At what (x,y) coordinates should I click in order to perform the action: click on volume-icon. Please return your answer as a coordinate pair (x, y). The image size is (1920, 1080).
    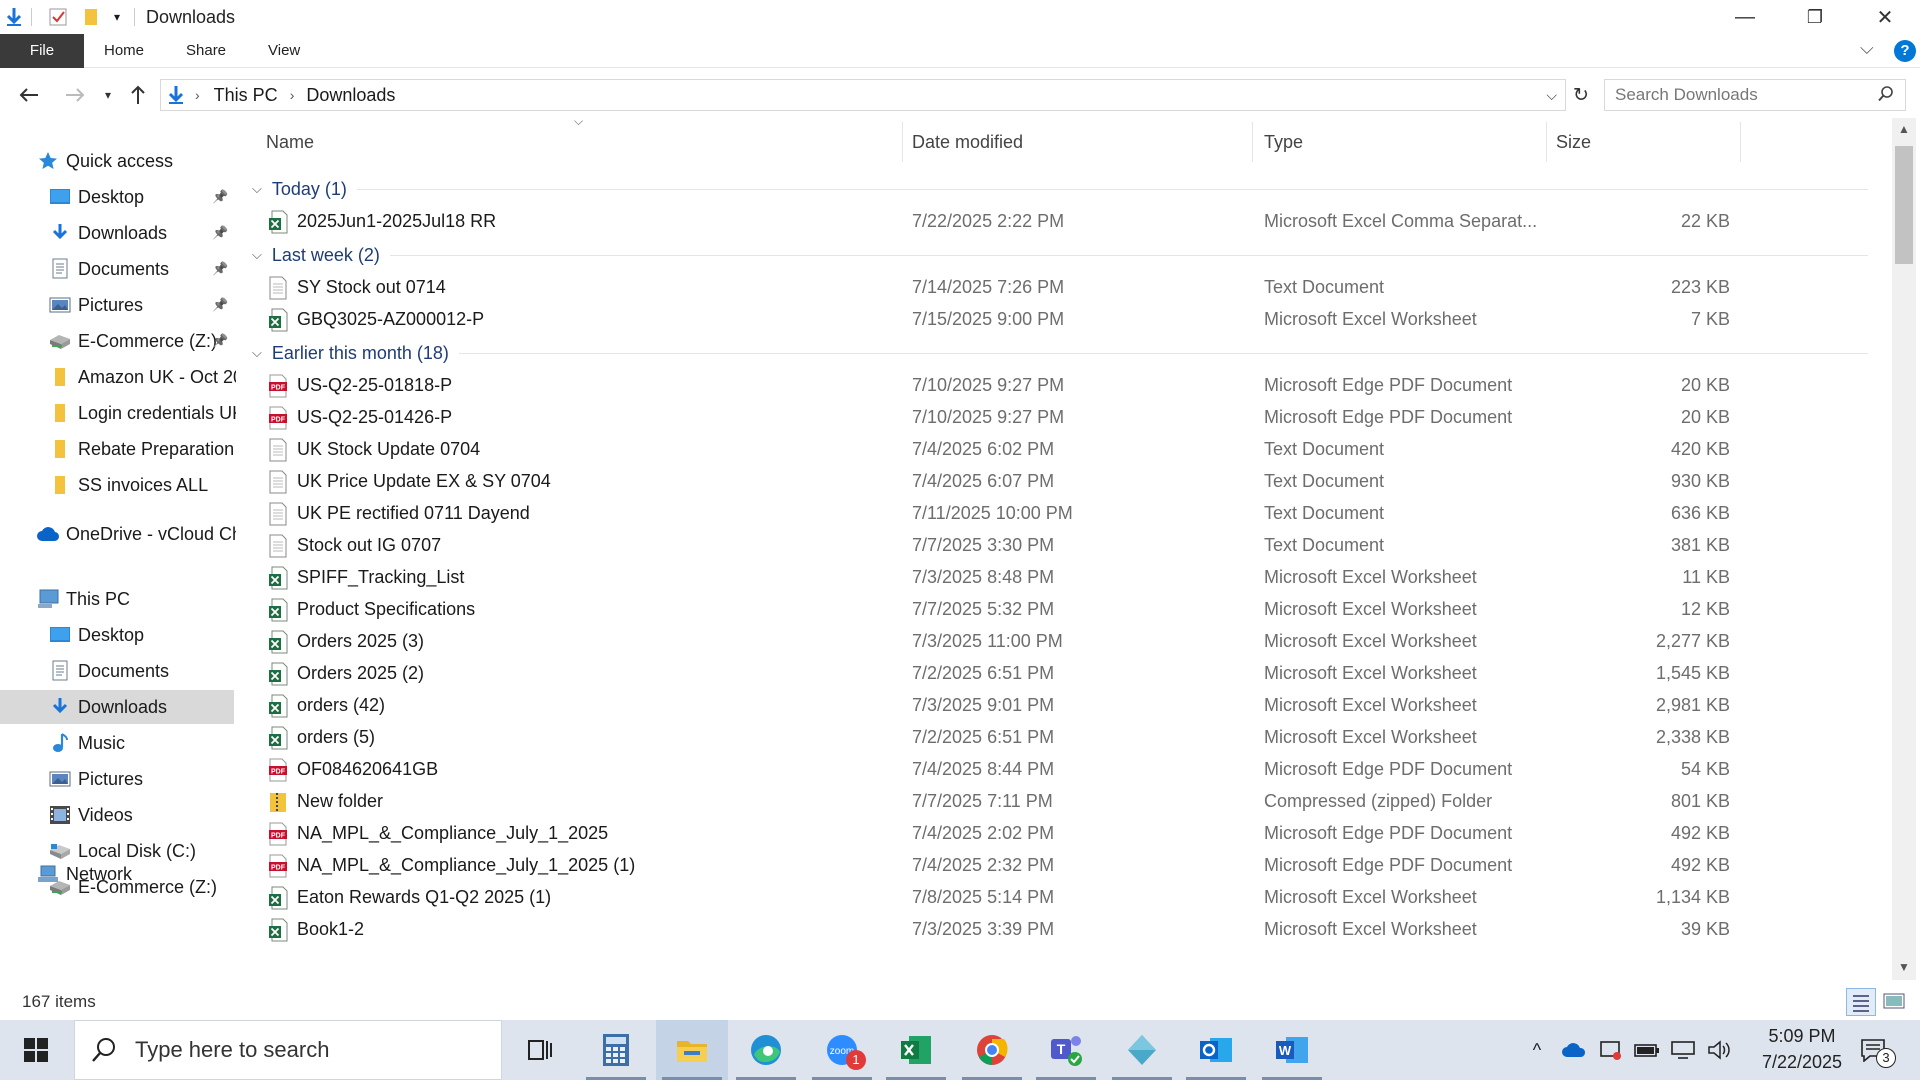
    Looking at the image, I should click on (1719, 1050).